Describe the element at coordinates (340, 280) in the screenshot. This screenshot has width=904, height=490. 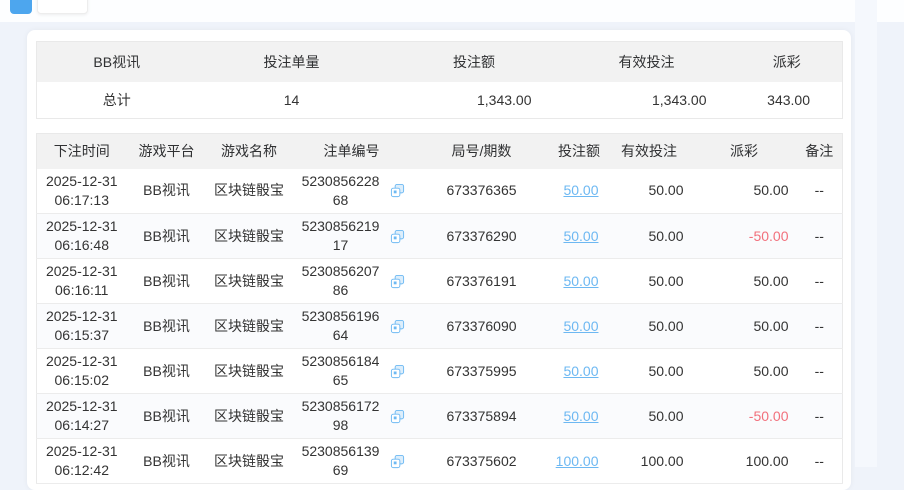
I see `bet-number: 523085620786` at that location.